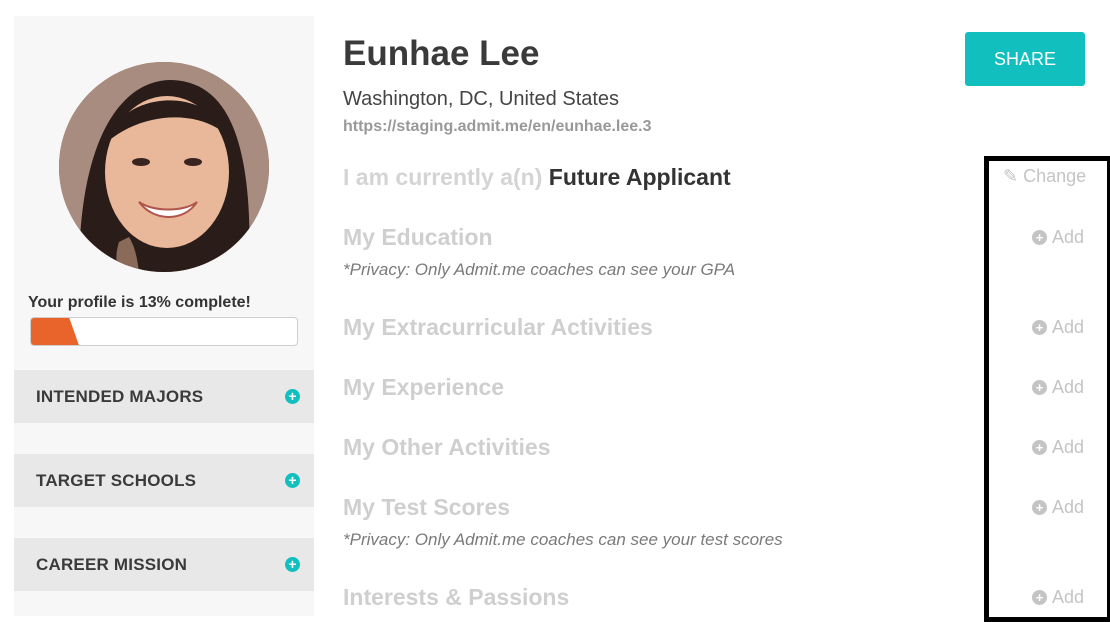 The image size is (1110, 622). I want to click on profile-url: https://staging.admit.me/en/eunhae.lee.3, so click(497, 127).